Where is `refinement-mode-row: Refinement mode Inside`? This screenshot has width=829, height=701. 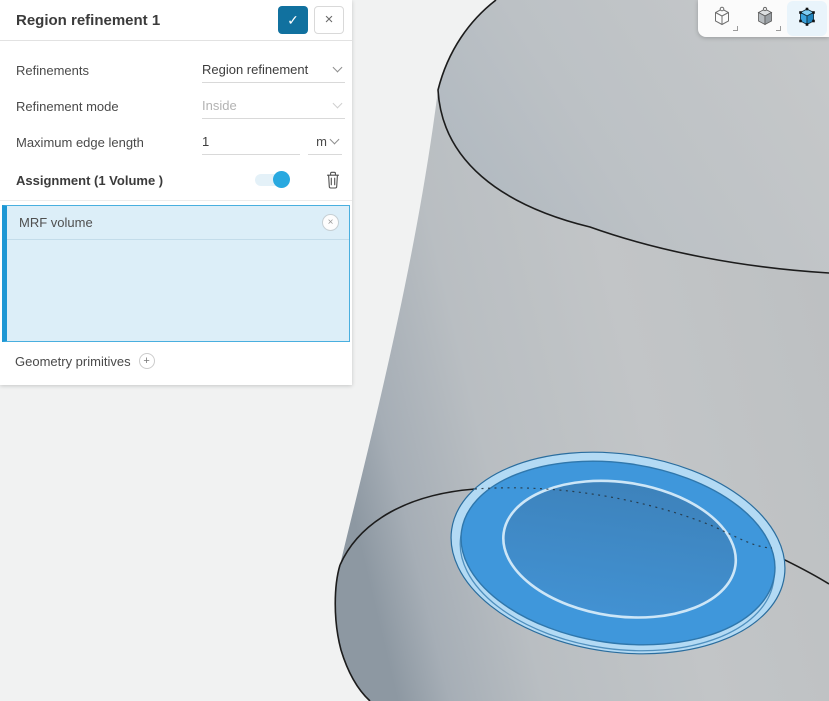 refinement-mode-row: Refinement mode Inside is located at coordinates (176, 106).